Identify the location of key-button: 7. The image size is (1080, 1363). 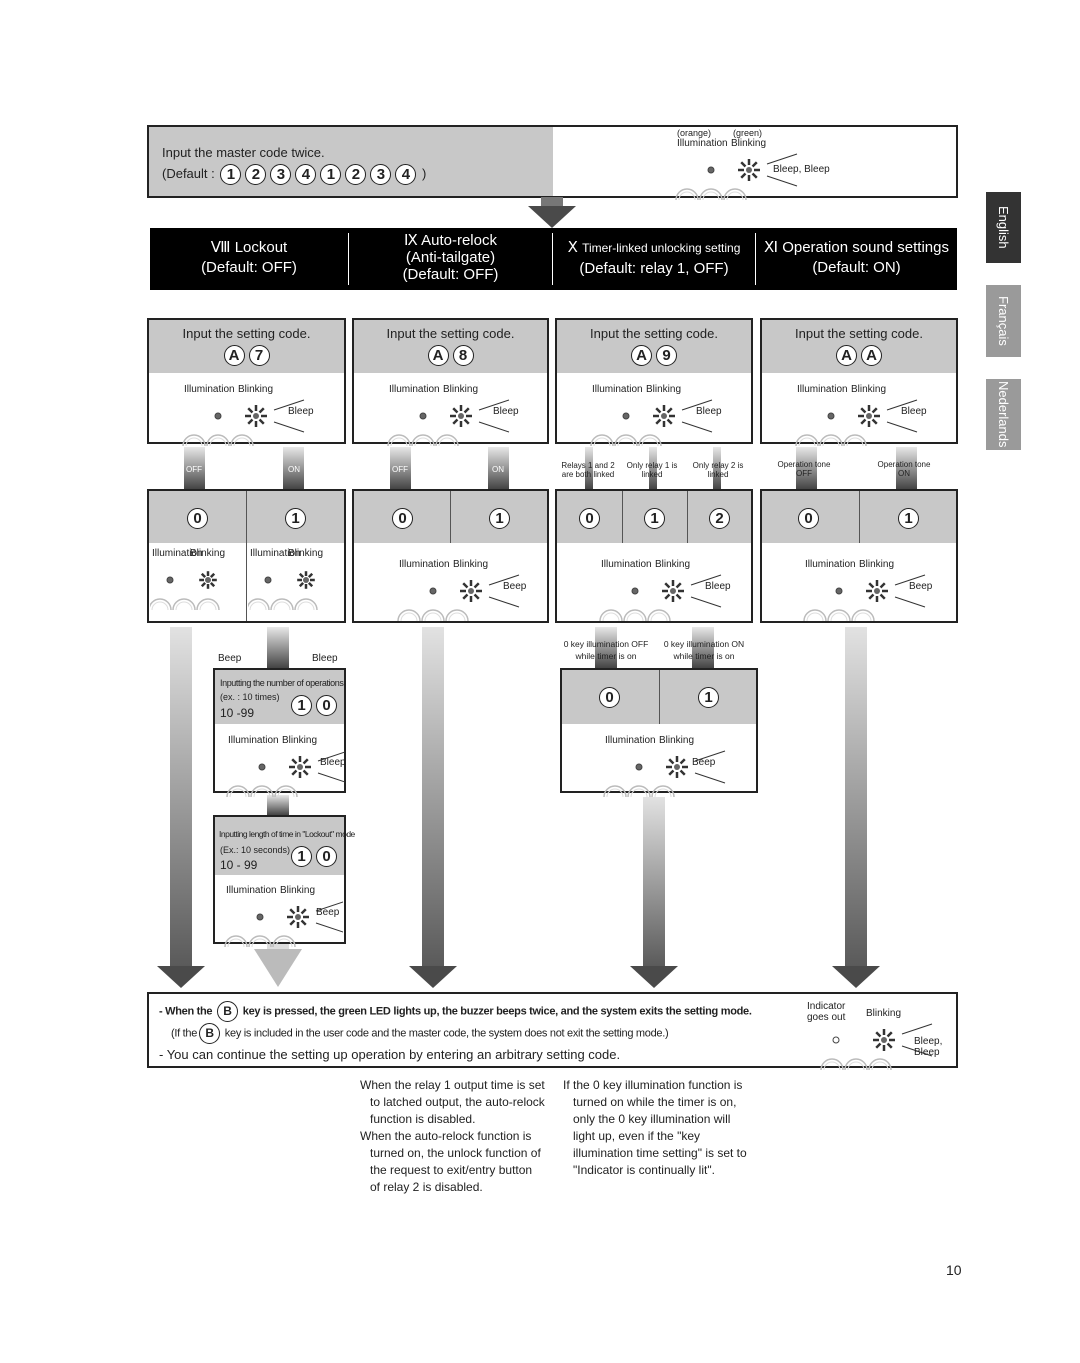
(259, 355).